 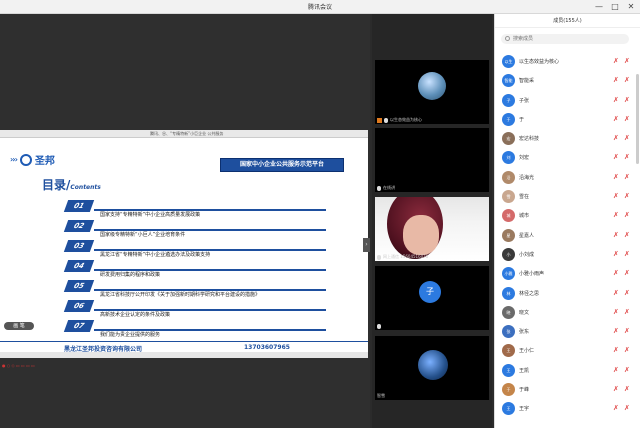 I want to click on toc-item: 02 国家级专精特新“小巨人”企业培育条件, so click(x=195, y=229).